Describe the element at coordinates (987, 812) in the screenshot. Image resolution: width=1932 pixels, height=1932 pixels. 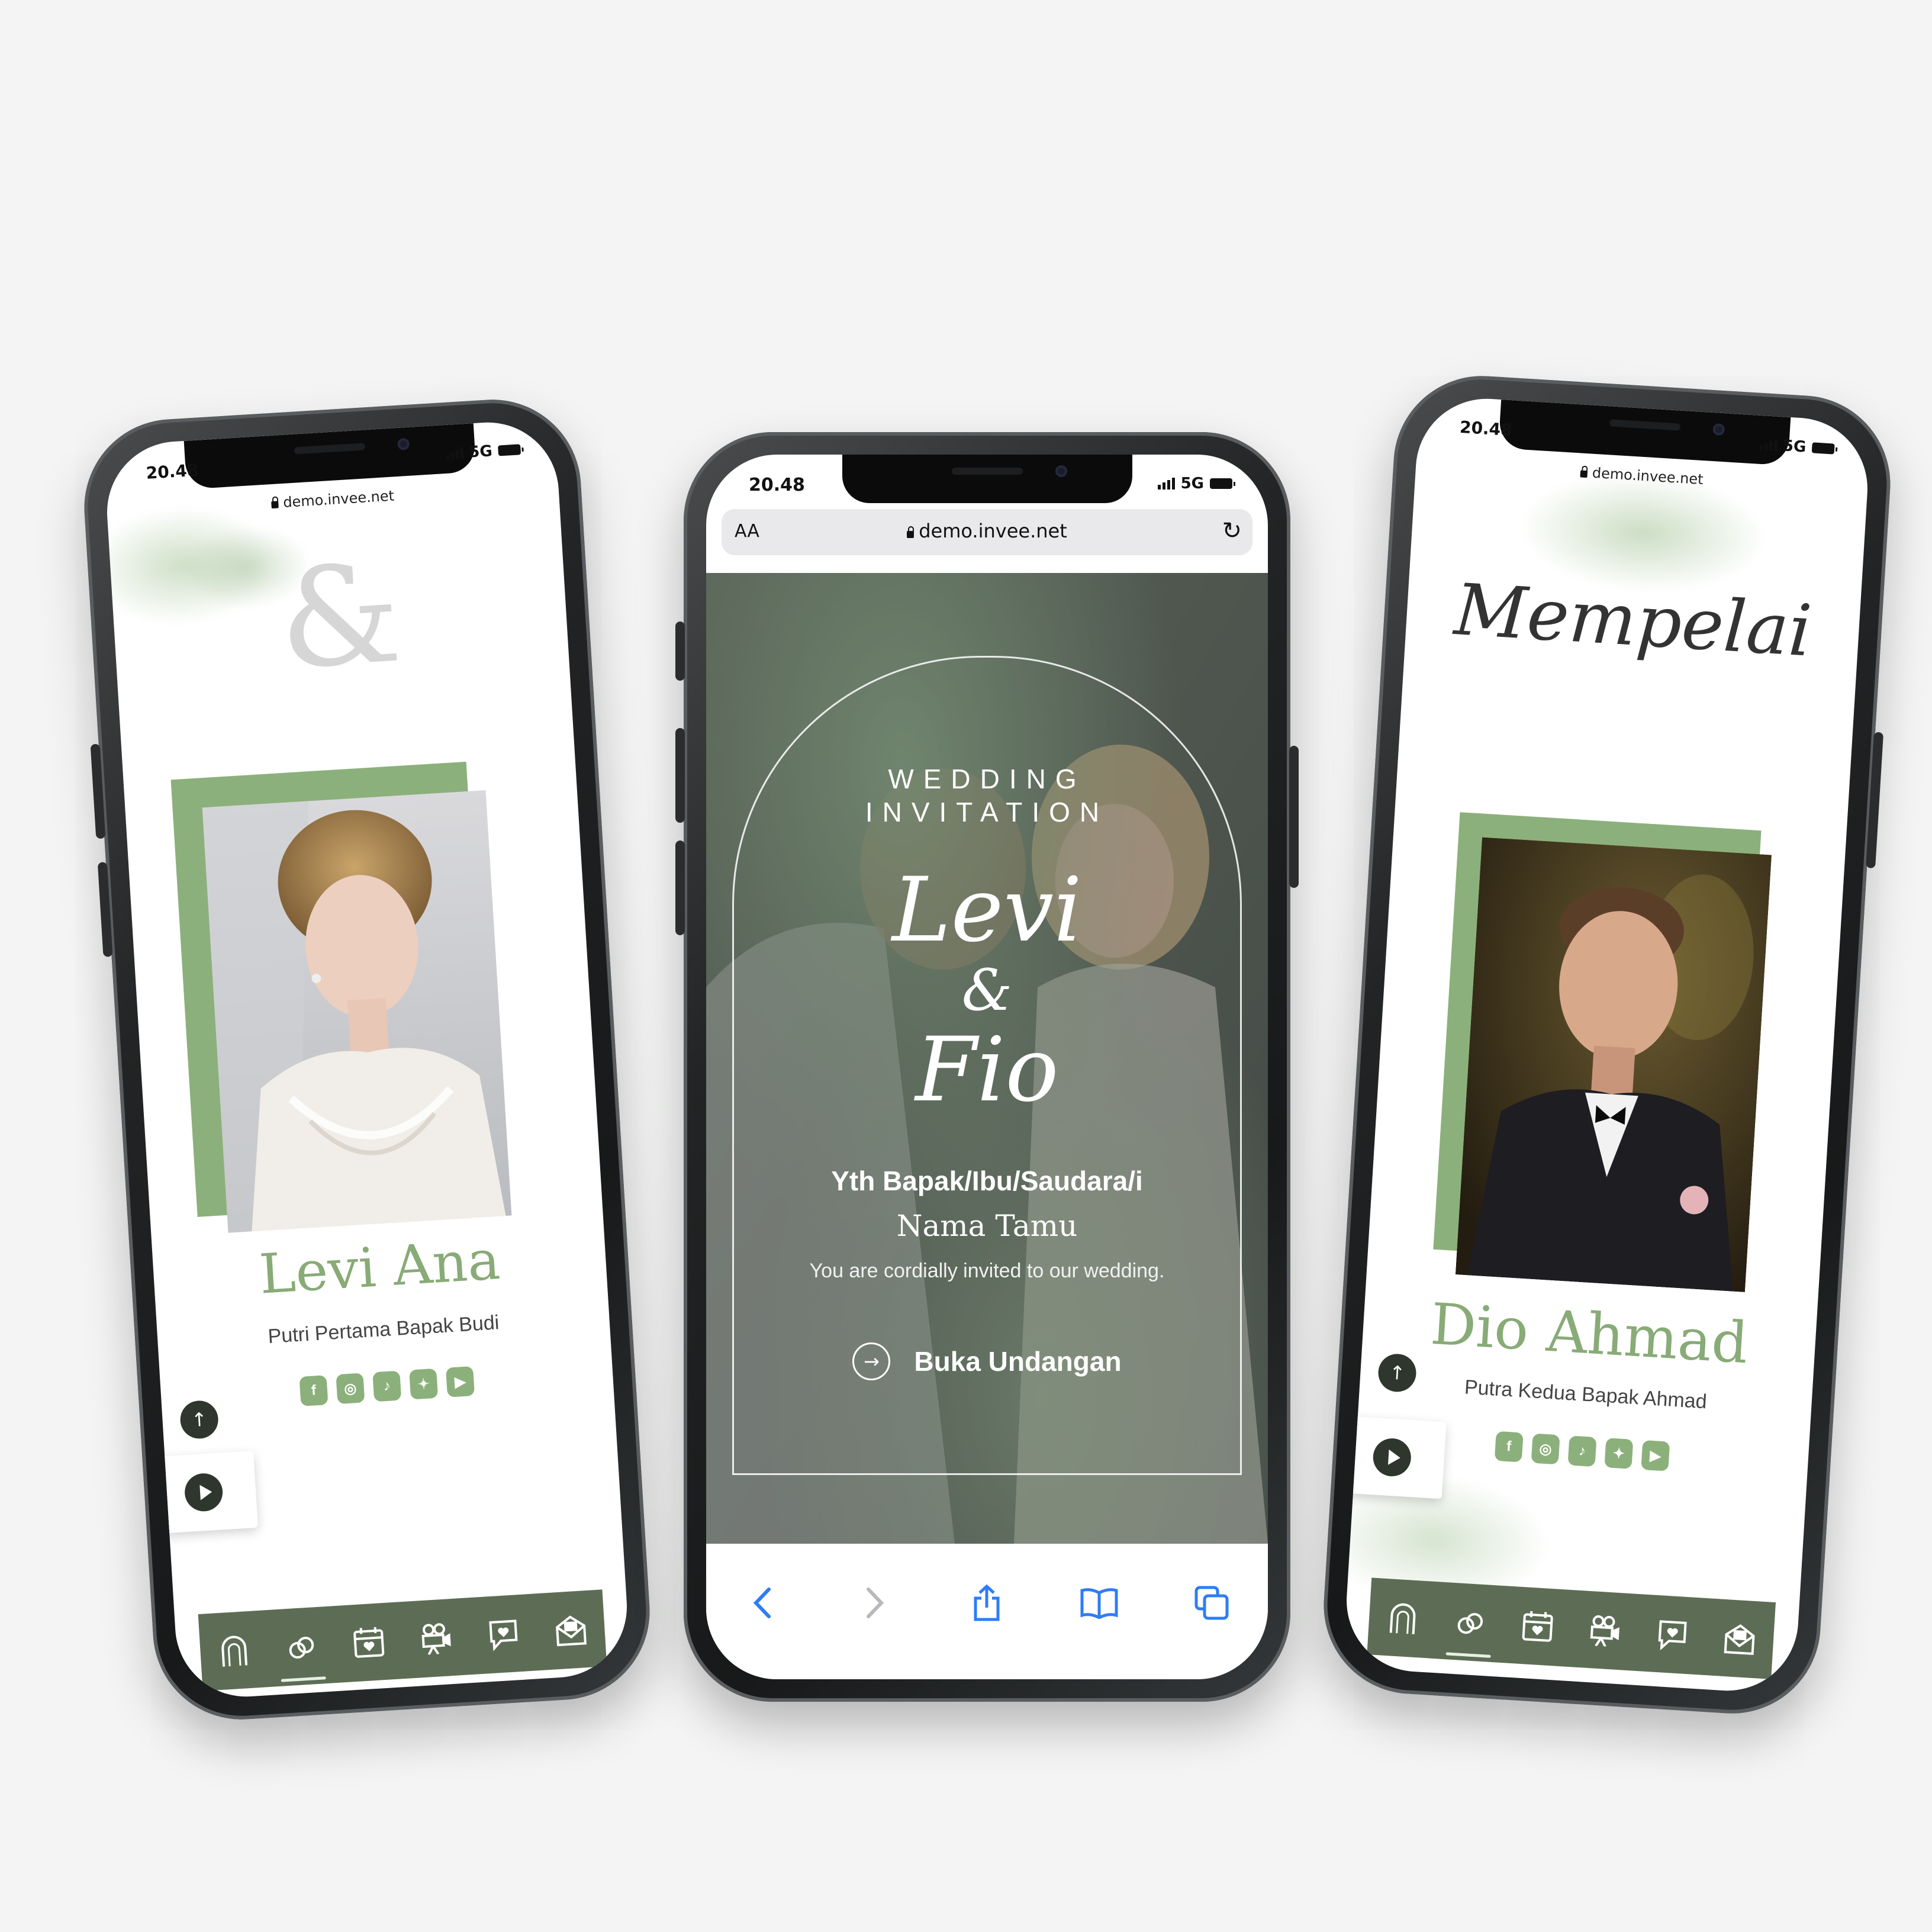
I see `heading-line-invitation: INVITATION` at that location.